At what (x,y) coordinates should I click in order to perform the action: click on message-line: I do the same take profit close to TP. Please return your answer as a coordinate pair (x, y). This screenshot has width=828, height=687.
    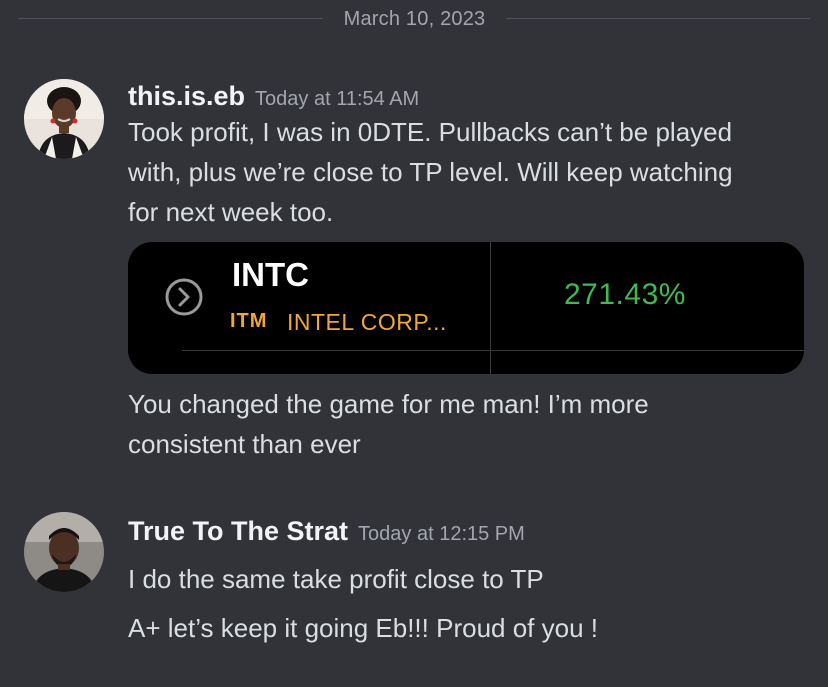
    Looking at the image, I should click on (336, 579).